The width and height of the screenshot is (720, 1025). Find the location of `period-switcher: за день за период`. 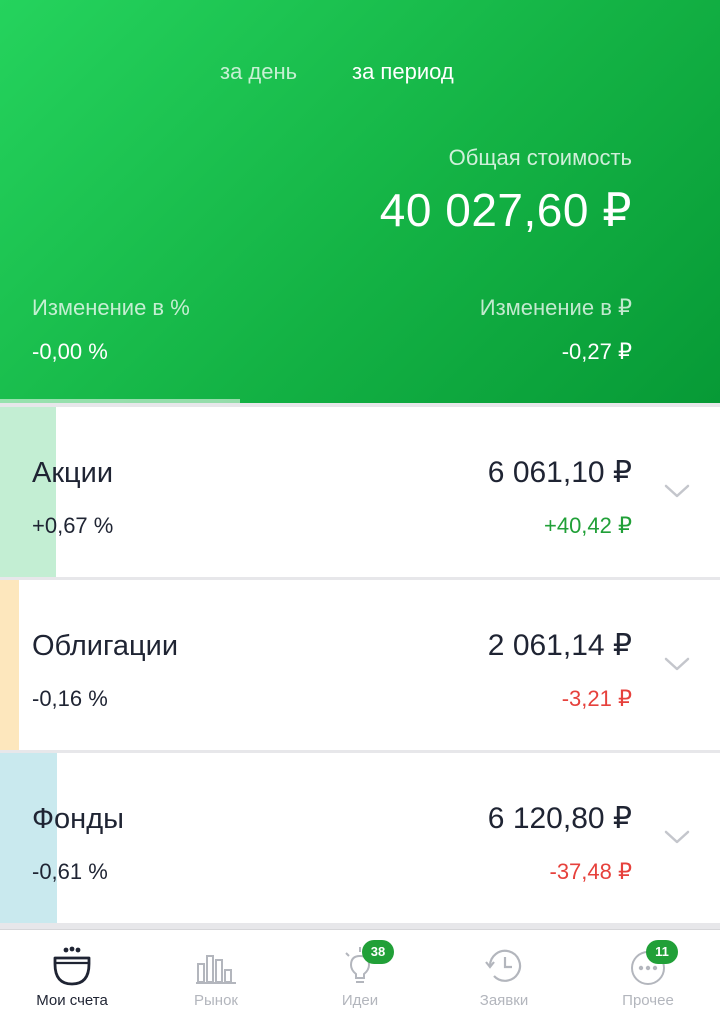

period-switcher: за день за период is located at coordinates (360, 73).